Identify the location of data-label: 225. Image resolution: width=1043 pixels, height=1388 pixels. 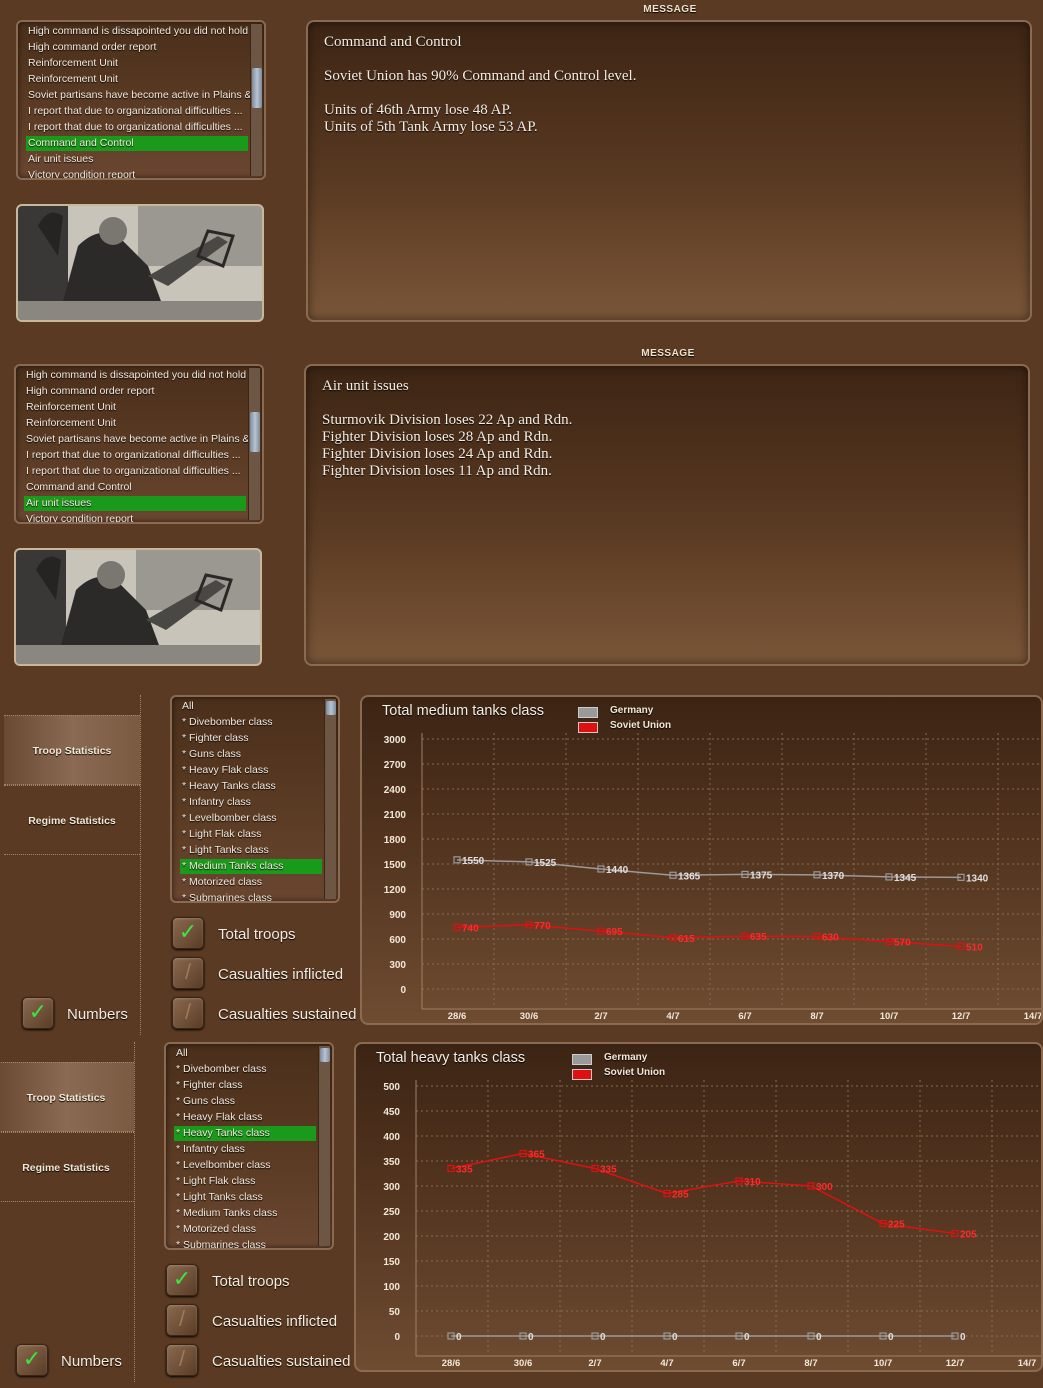
(896, 1225).